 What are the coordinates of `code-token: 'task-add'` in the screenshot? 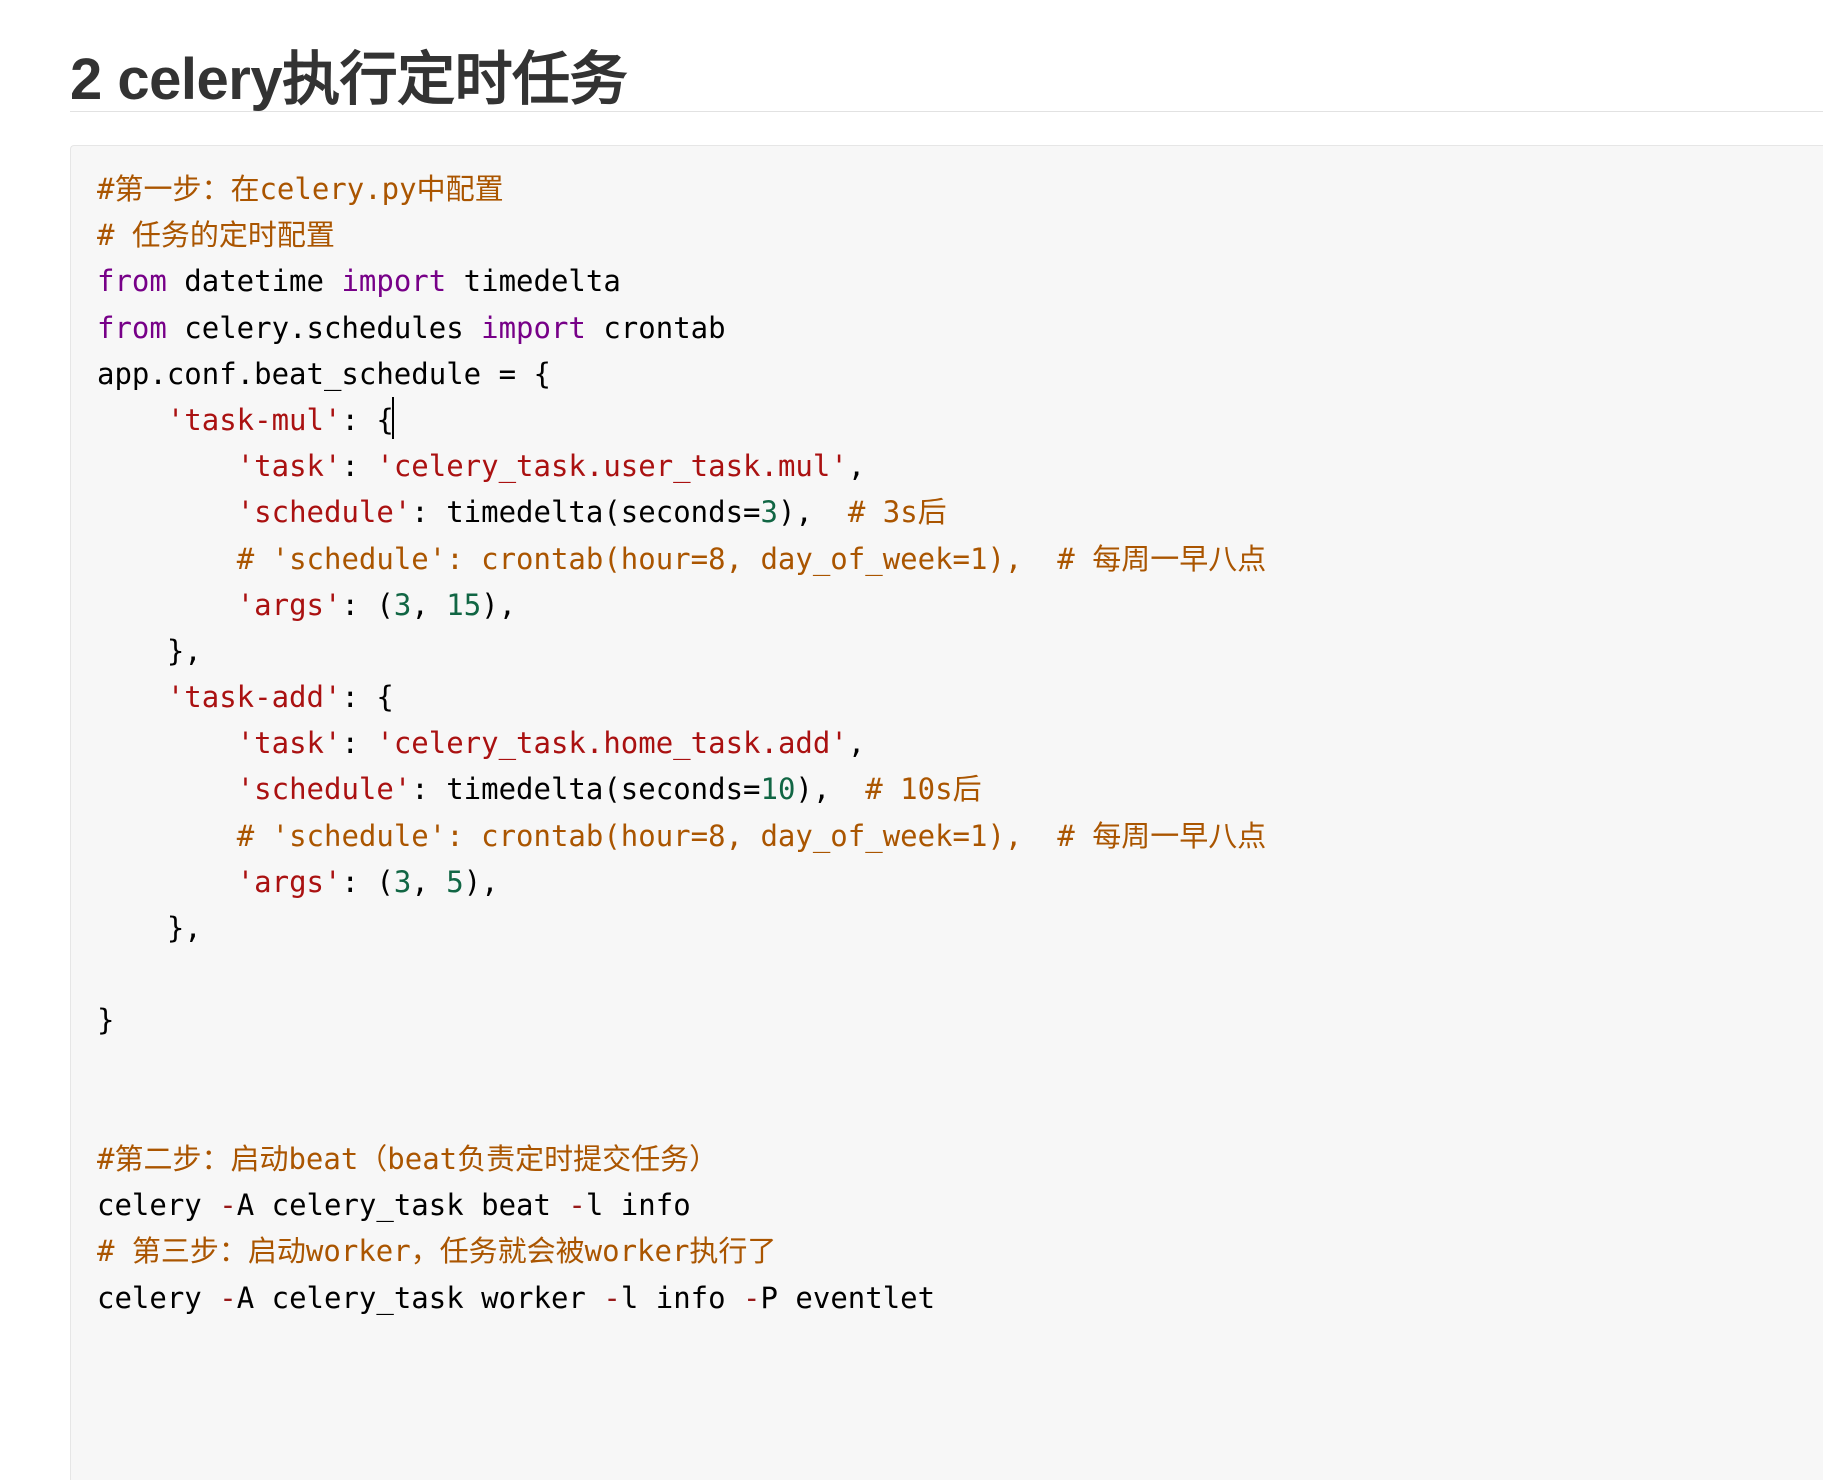 It's located at (254, 697).